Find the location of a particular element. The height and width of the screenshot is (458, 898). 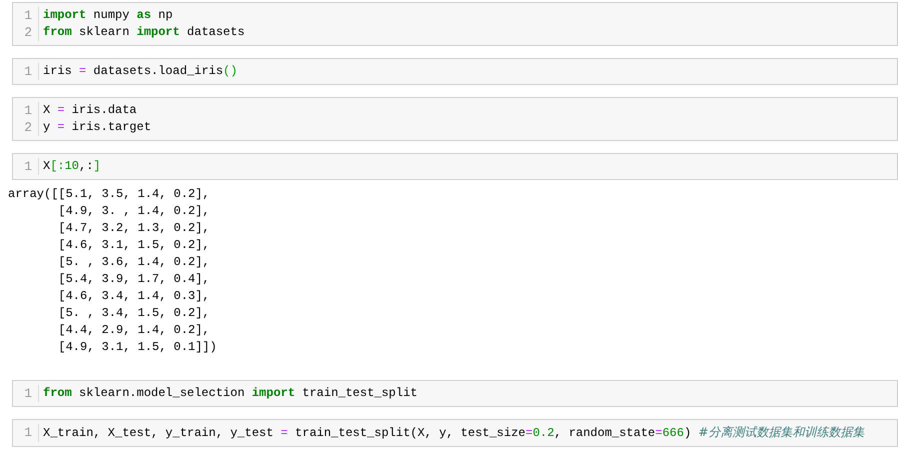

code-cell: 1 X_train, X_test, y_train, y_test = train_test_split(X, y, test_size=0.2, random_state=666) #分离测试数据集和训练数据集 is located at coordinates (455, 433).